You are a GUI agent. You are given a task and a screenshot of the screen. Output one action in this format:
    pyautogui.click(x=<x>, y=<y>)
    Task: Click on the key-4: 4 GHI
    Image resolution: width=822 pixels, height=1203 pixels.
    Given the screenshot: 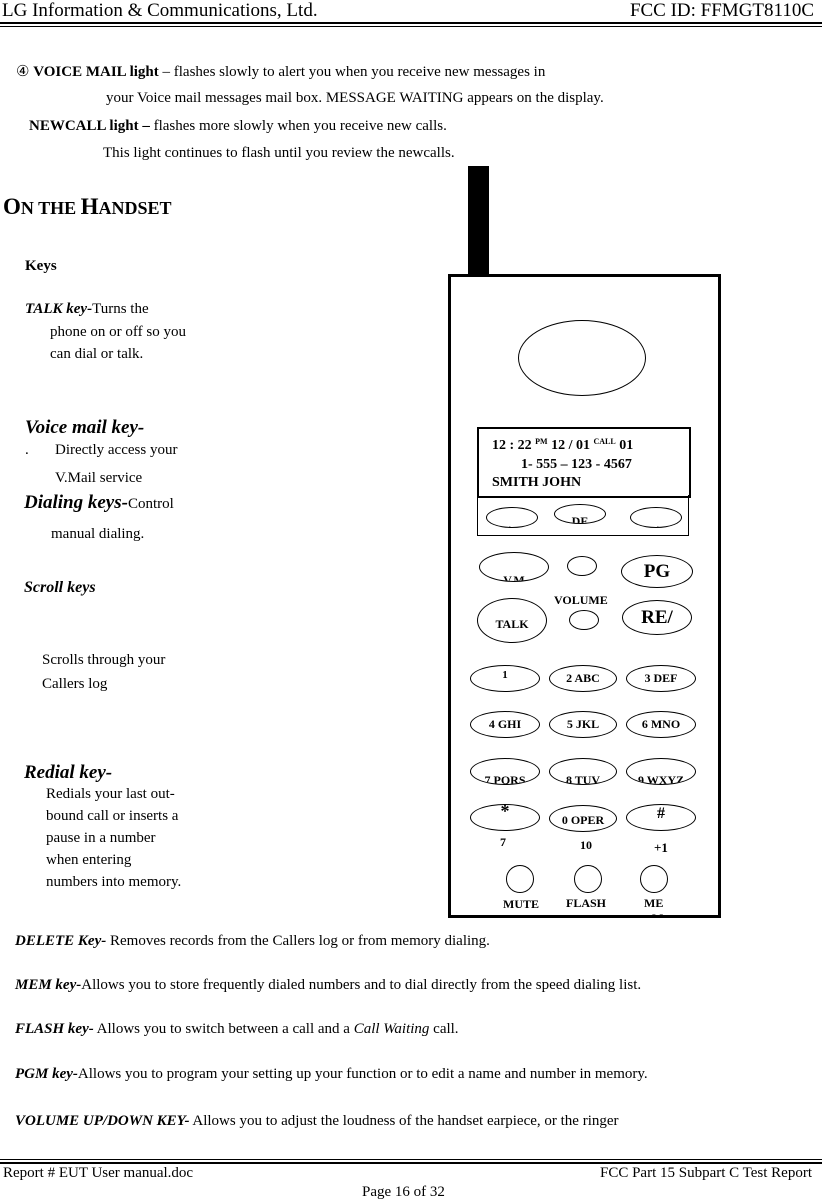 What is the action you would take?
    pyautogui.click(x=505, y=724)
    